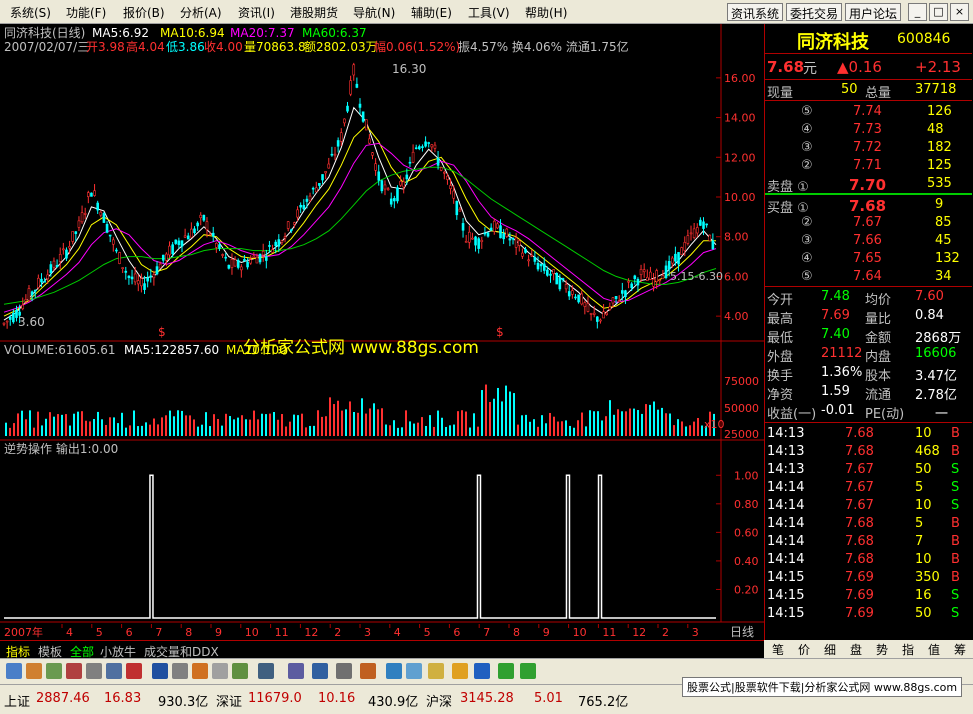 The height and width of the screenshot is (714, 973). Describe the element at coordinates (859, 469) in the screenshot. I see `tick-price: 7.67` at that location.